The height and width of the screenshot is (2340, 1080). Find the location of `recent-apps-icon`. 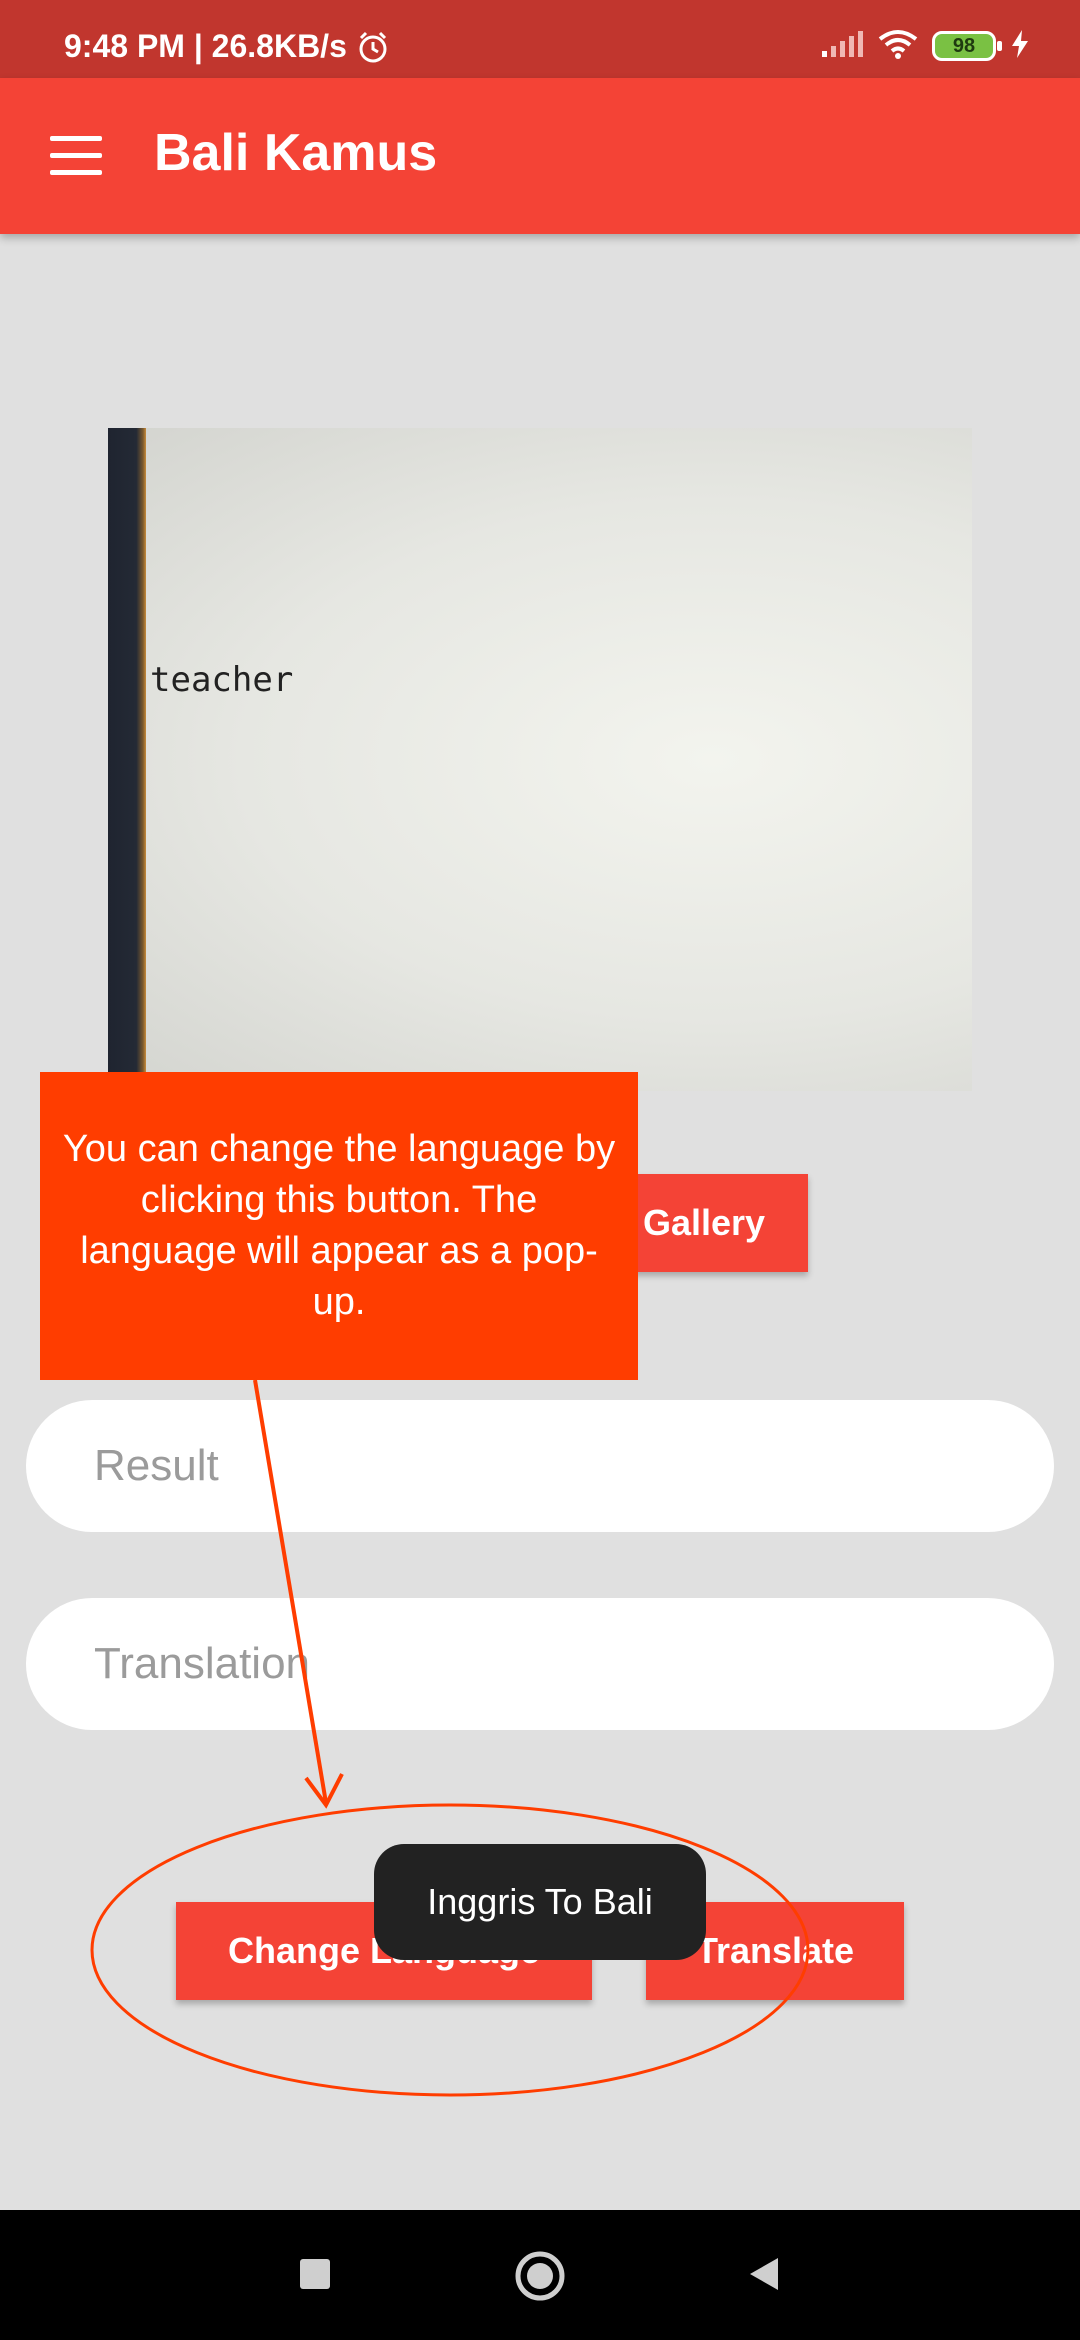

recent-apps-icon is located at coordinates (315, 2274).